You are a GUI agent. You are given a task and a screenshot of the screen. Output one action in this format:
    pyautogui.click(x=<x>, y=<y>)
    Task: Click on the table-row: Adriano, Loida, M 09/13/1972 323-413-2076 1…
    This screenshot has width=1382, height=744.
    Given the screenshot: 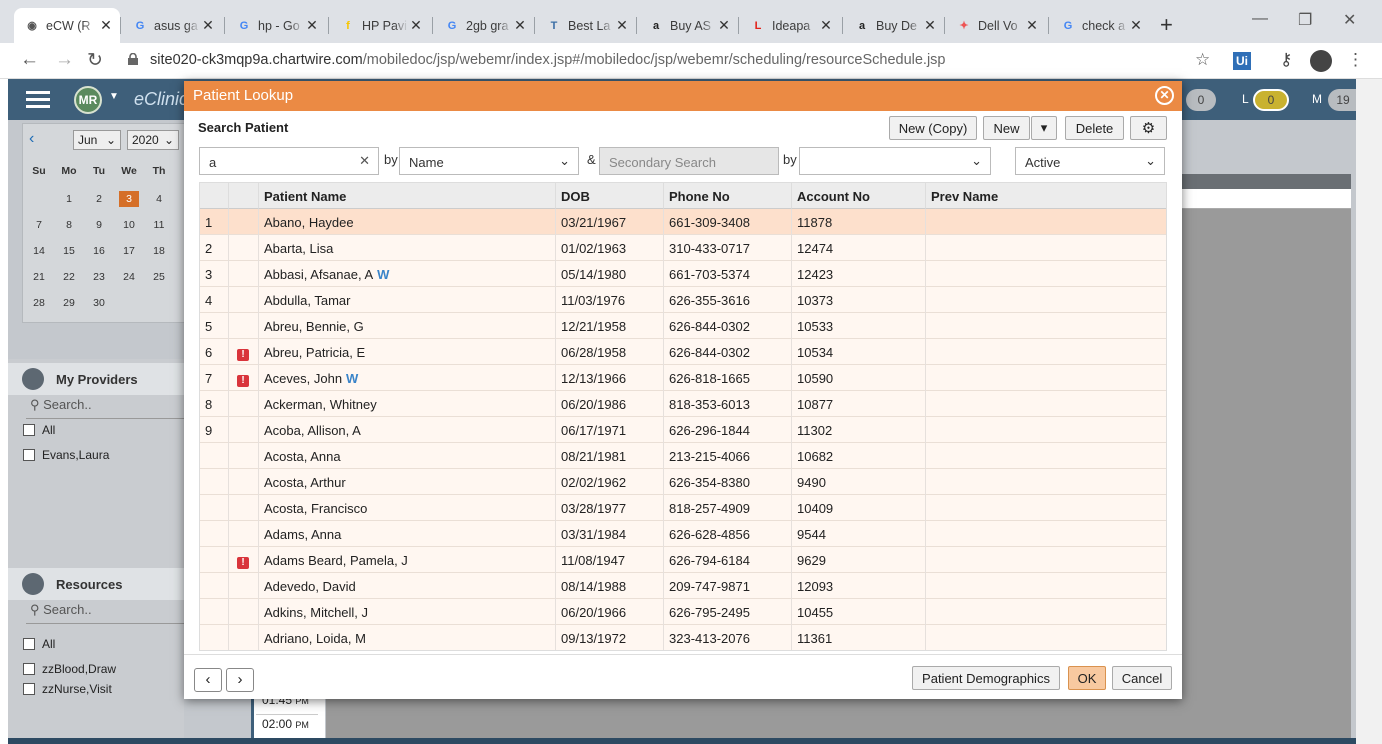 What is the action you would take?
    pyautogui.click(x=683, y=637)
    